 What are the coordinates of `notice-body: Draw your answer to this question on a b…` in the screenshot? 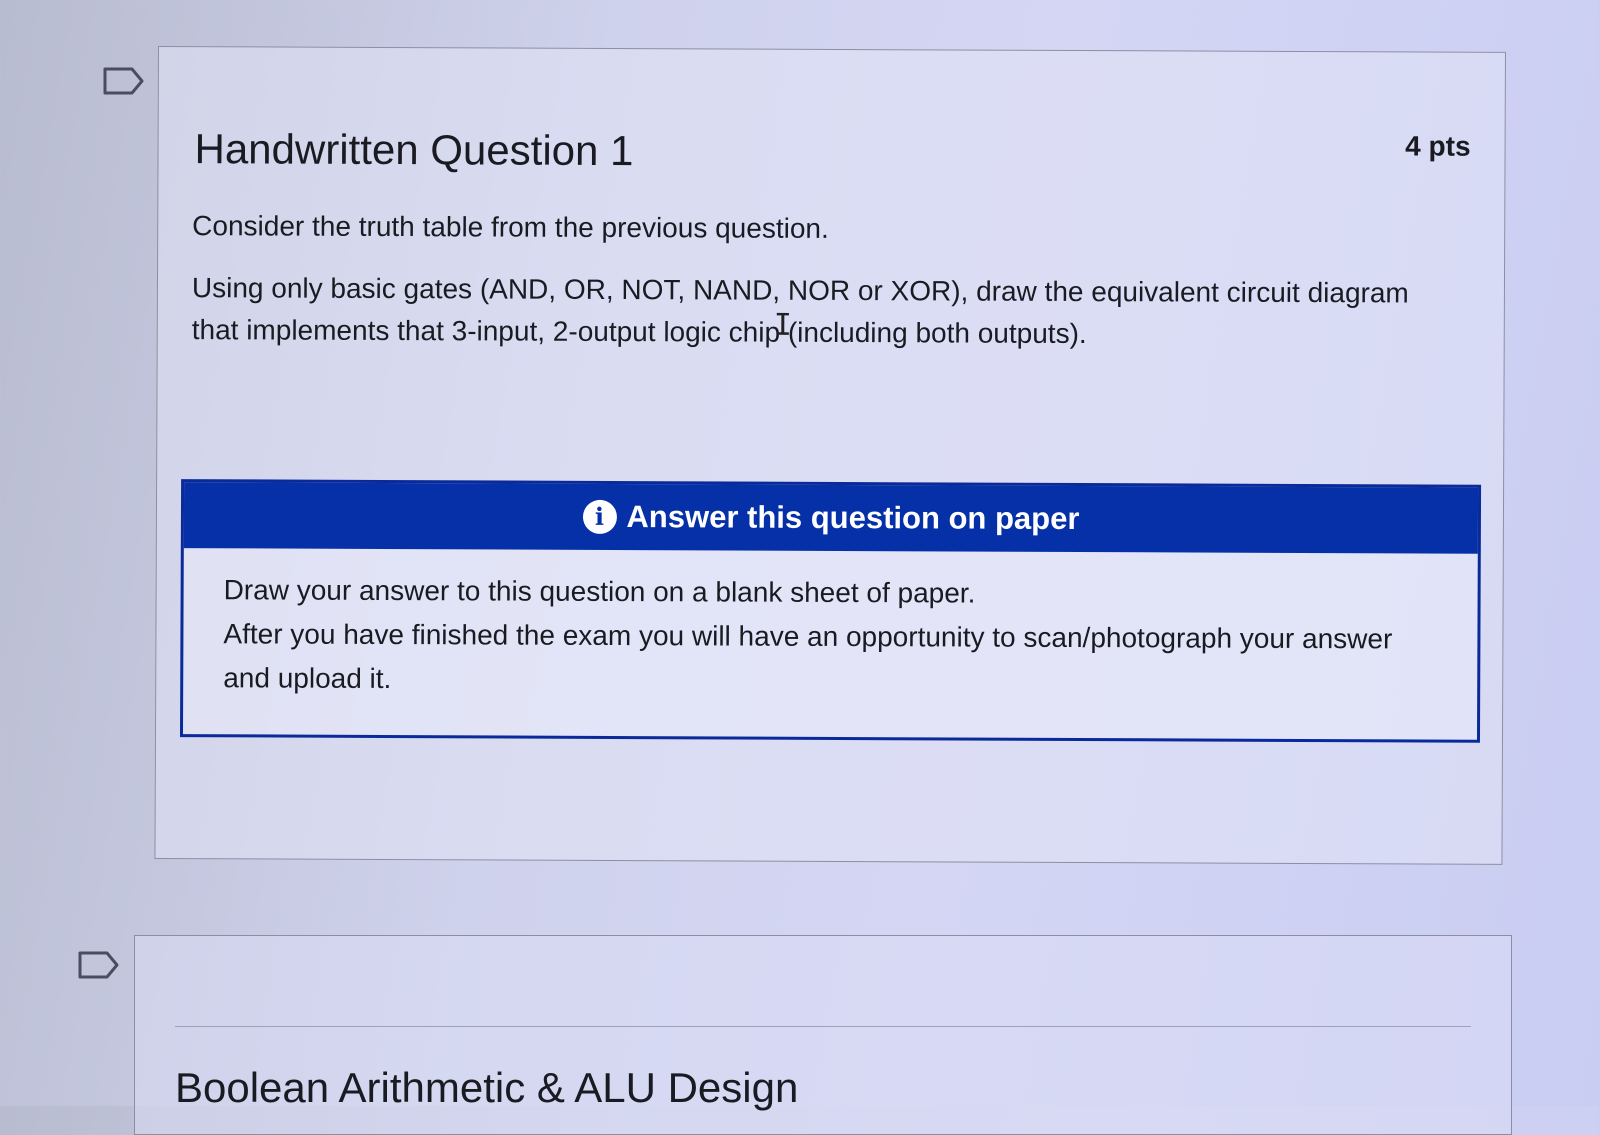 It's located at (830, 627).